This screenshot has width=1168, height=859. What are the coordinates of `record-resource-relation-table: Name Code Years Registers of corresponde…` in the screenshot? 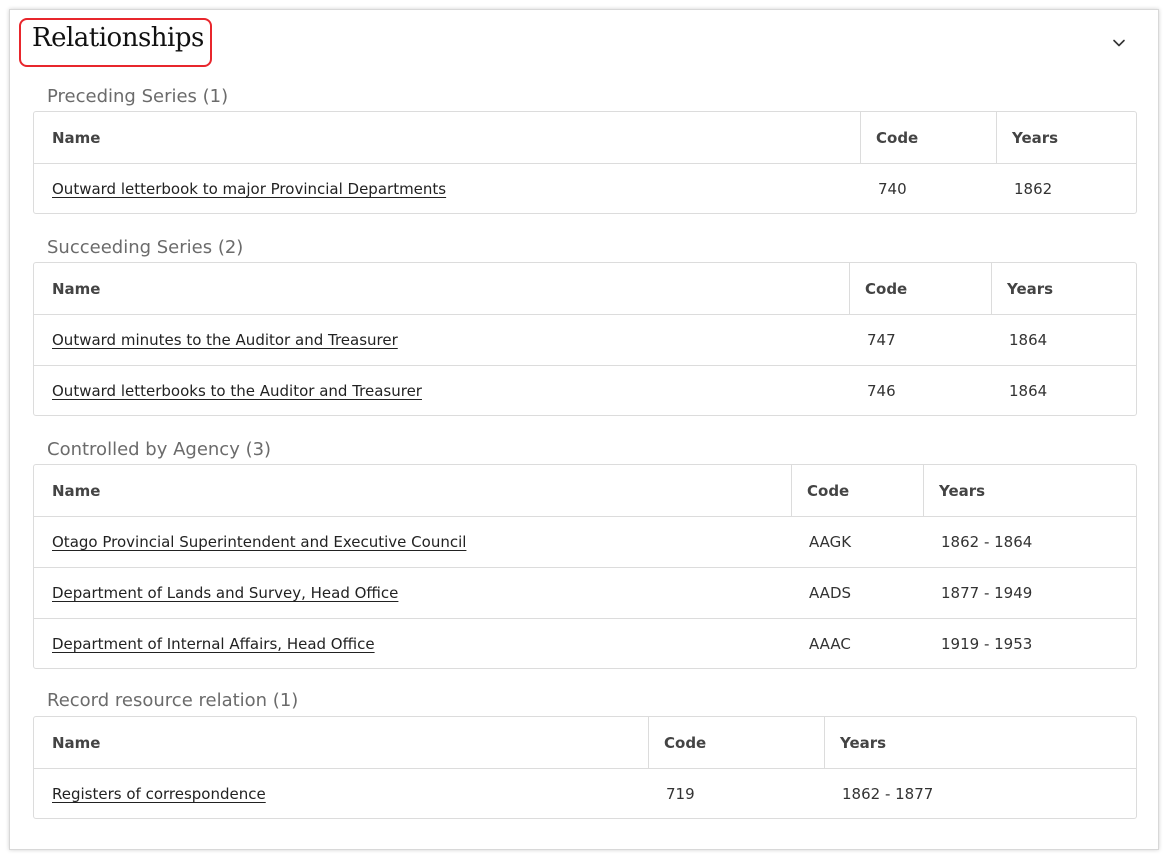 It's located at (585, 767).